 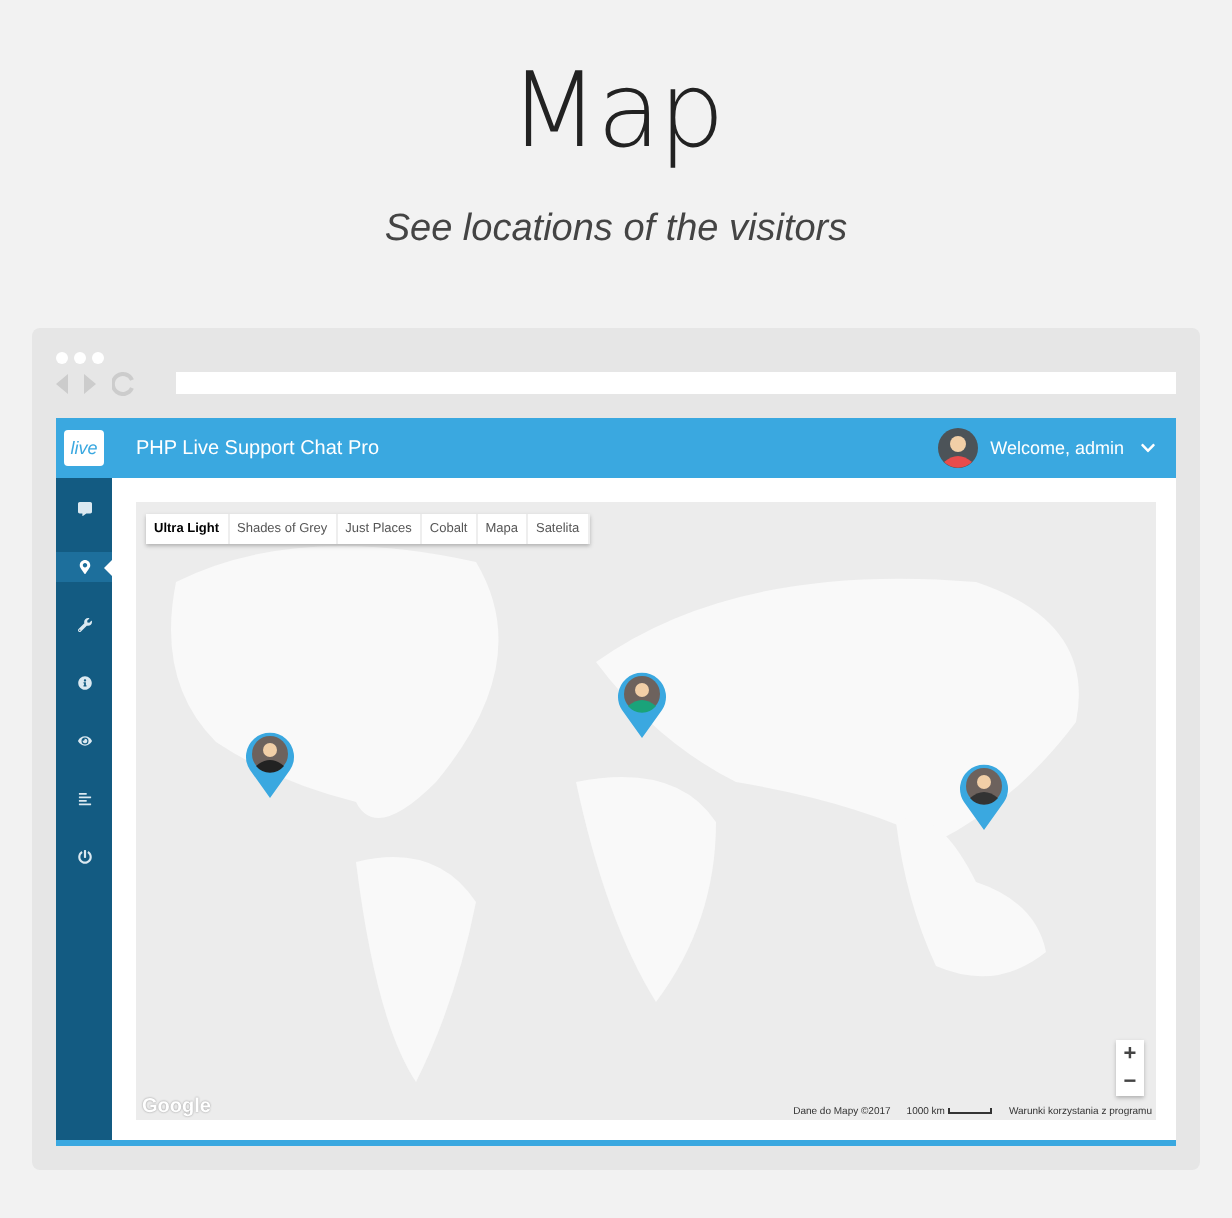 What do you see at coordinates (84, 567) in the screenshot?
I see `pin-icon` at bounding box center [84, 567].